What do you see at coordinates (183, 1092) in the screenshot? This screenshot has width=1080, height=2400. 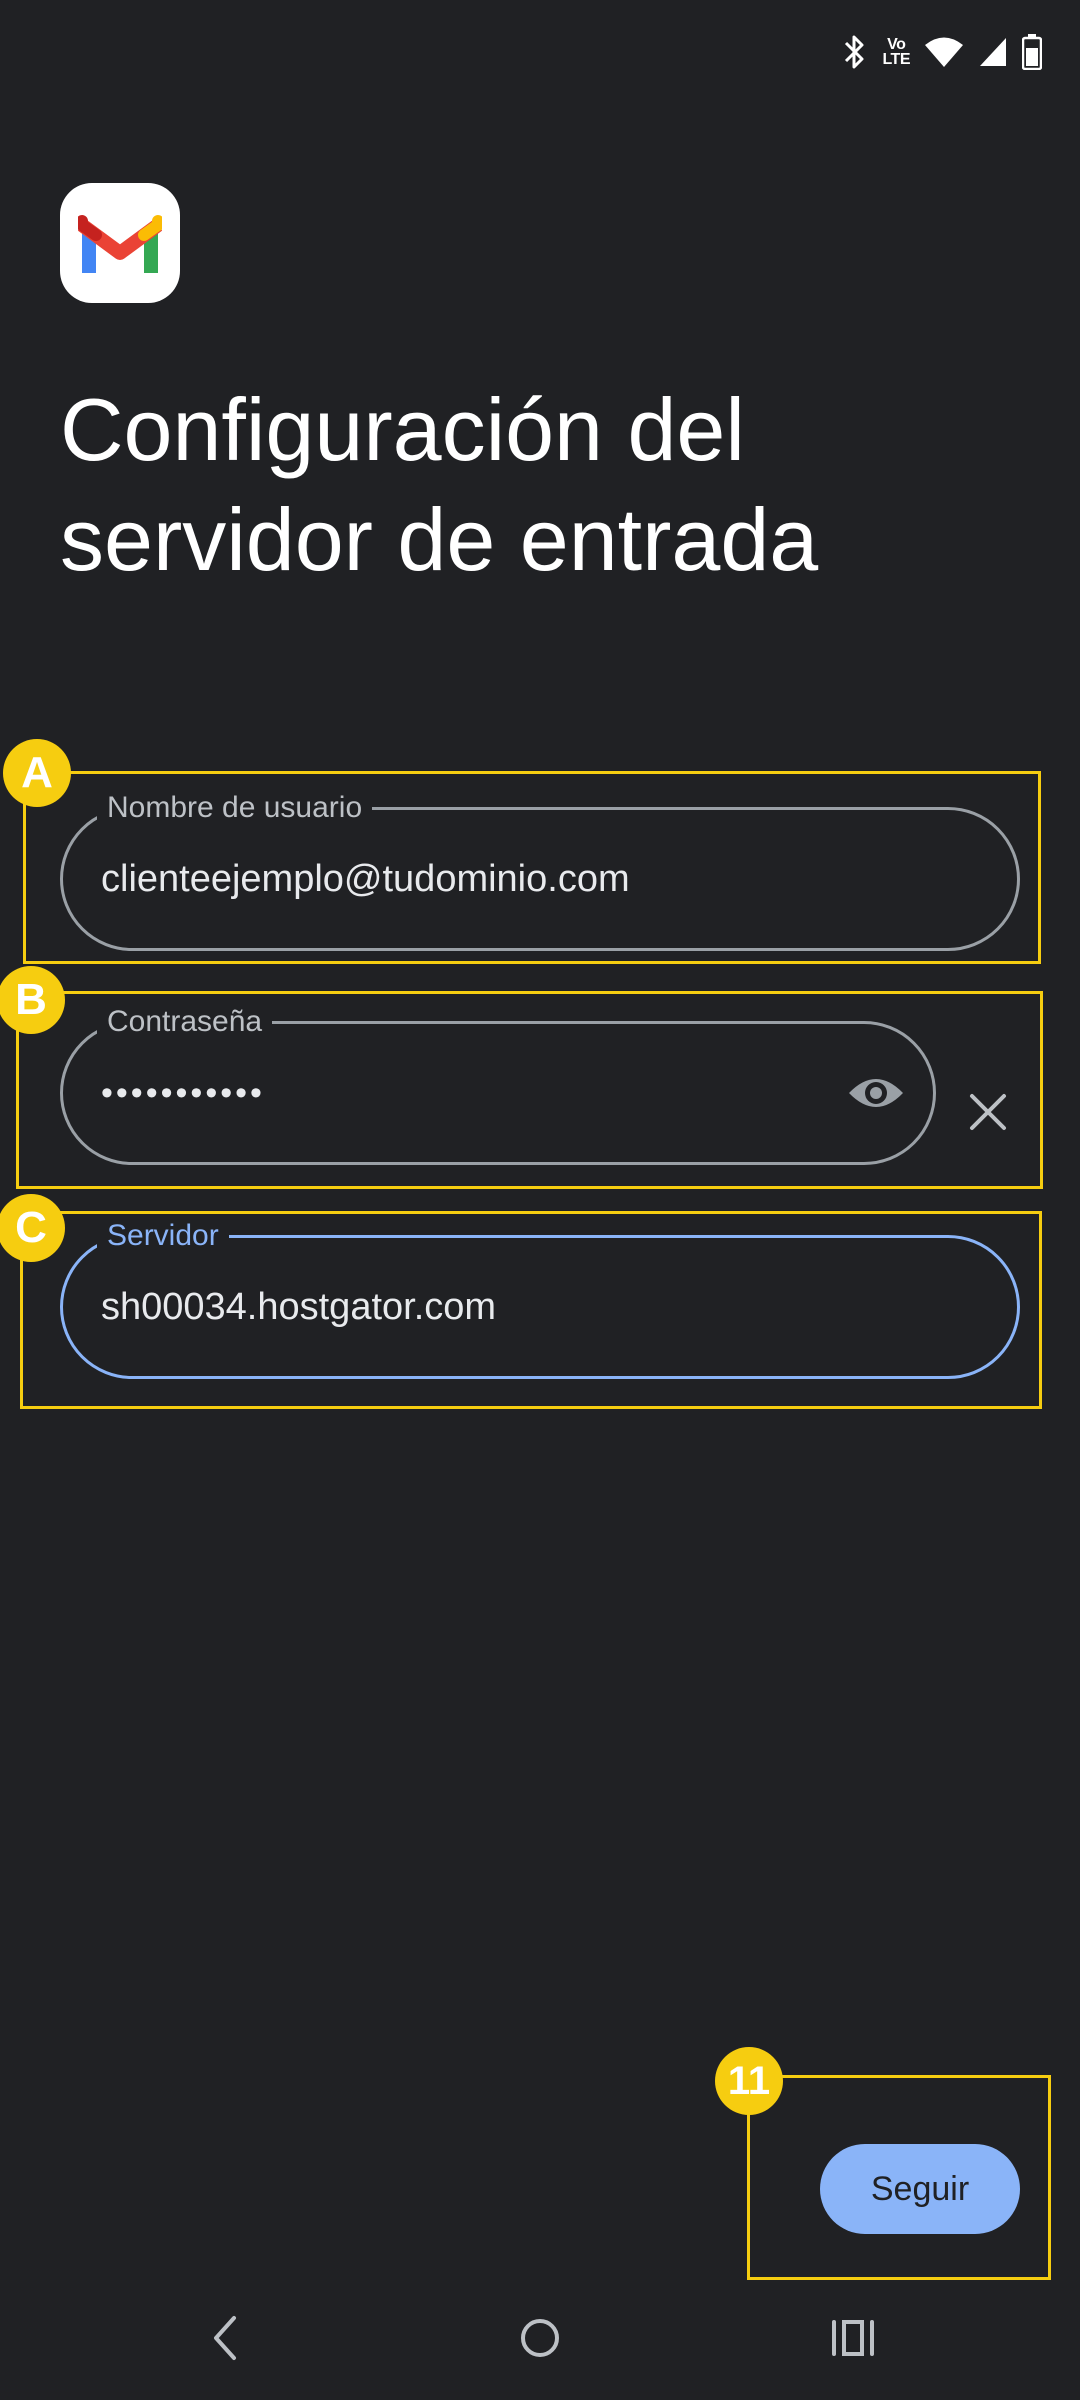 I see `password-value: •••••••••••` at bounding box center [183, 1092].